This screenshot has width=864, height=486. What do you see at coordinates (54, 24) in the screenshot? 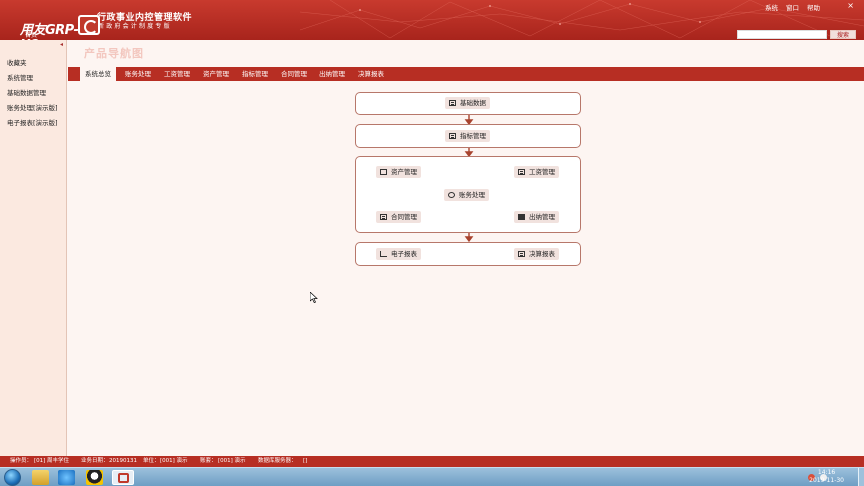
I see `logo: 用友GRP-U8` at bounding box center [54, 24].